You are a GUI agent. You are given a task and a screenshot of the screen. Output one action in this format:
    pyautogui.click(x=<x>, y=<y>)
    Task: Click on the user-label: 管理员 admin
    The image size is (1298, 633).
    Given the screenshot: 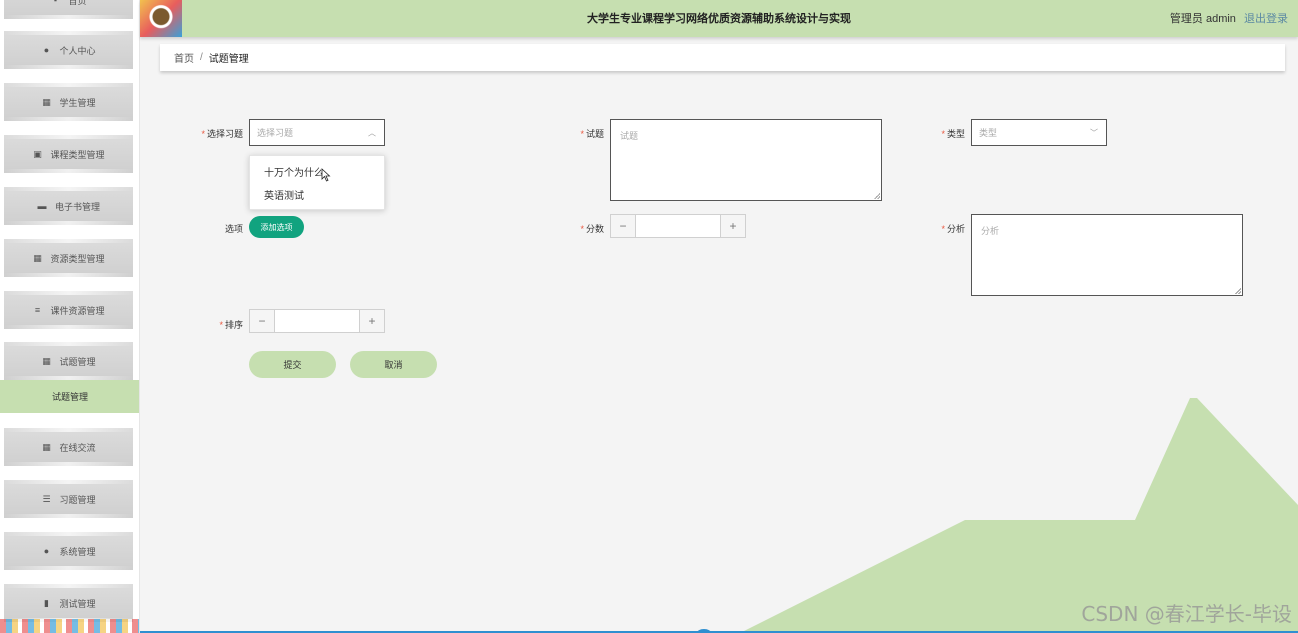 What is the action you would take?
    pyautogui.click(x=1202, y=19)
    